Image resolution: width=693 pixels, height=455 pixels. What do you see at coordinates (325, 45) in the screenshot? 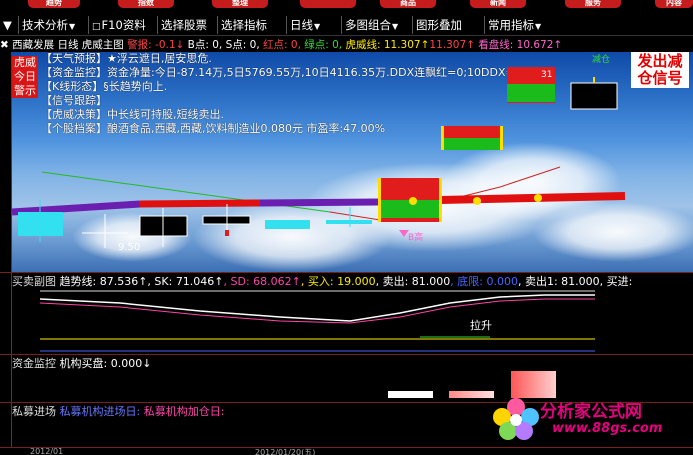
I see `green-point-value: 绿点: 0,` at bounding box center [325, 45].